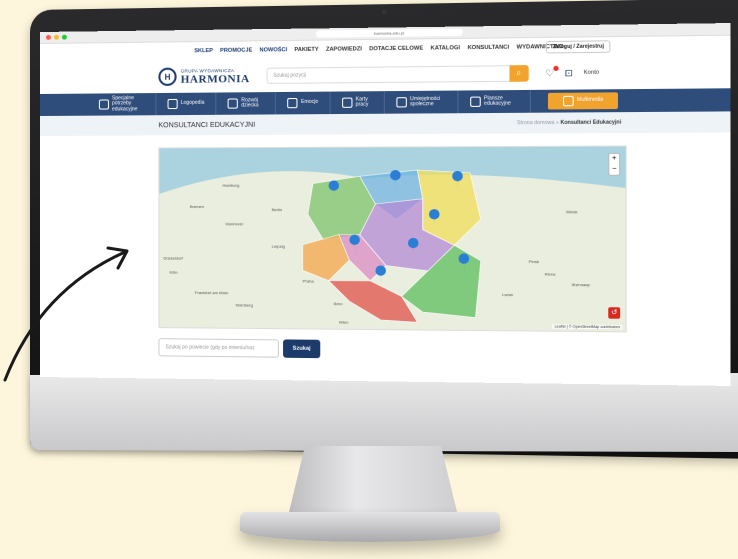 This screenshot has height=559, width=738. I want to click on category-specjalne: Specjalne potrzeby edukacyjne, so click(122, 104).